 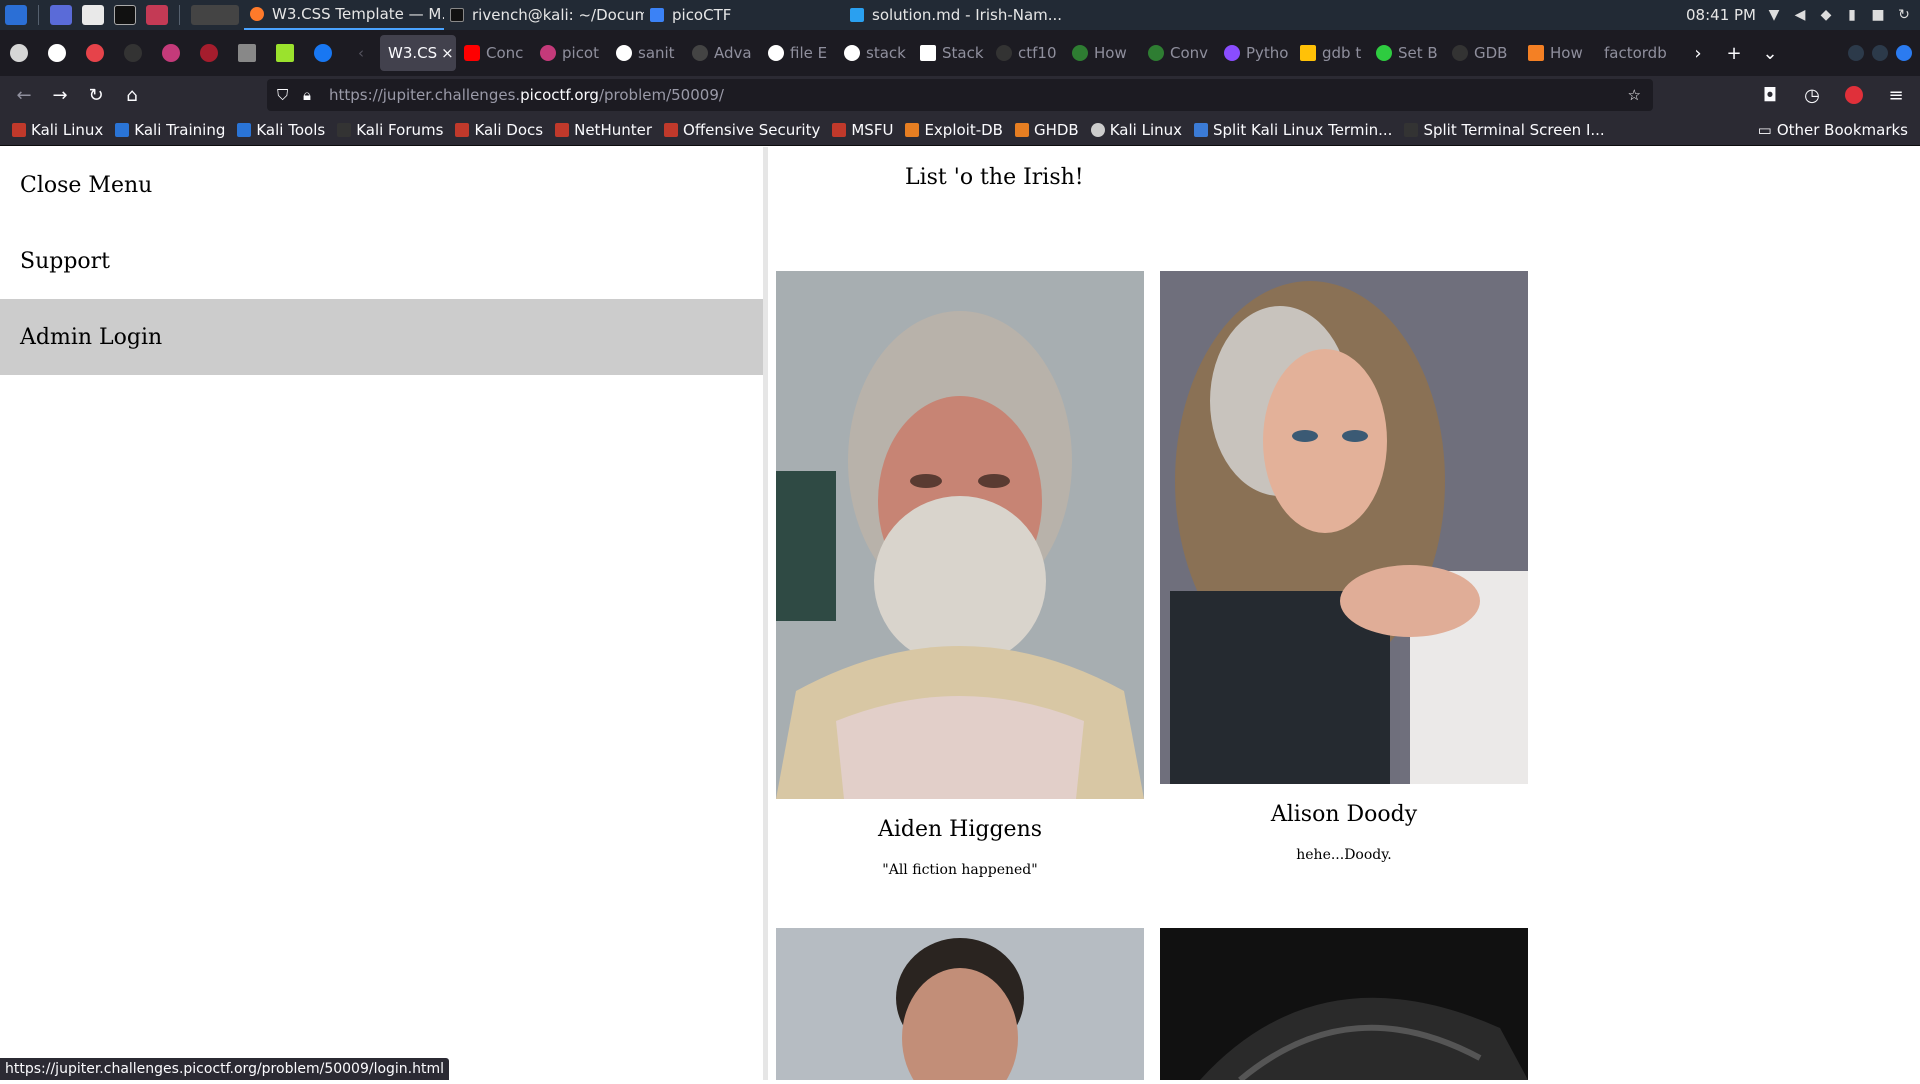 What do you see at coordinates (1842, 129) in the screenshot?
I see `other-bookmarks-label: Other Bookmarks` at bounding box center [1842, 129].